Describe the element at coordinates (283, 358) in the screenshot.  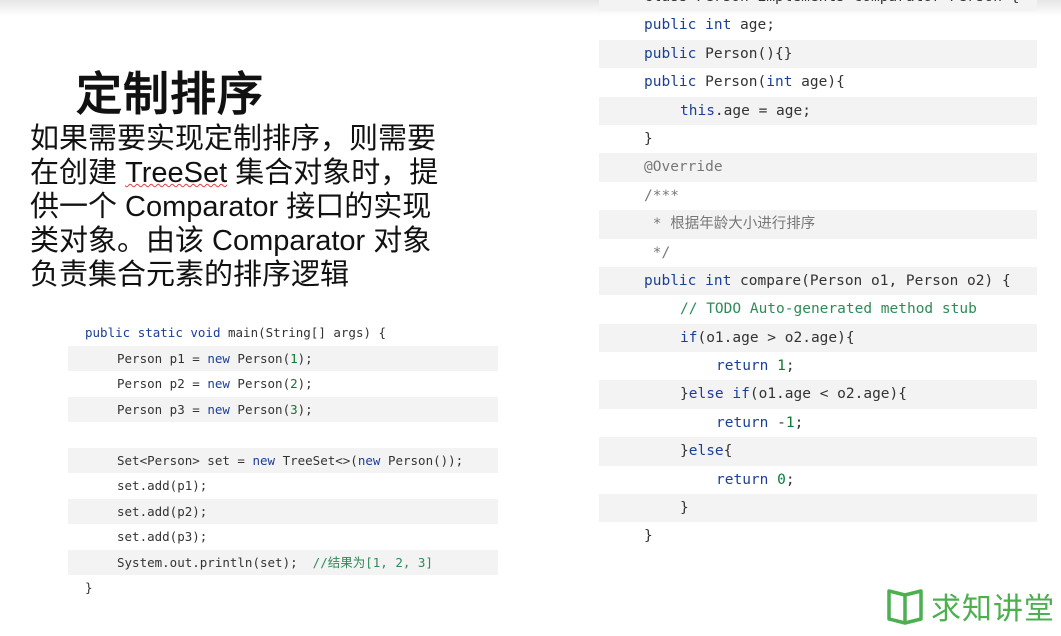
I see `code-line: Person p1 = new Person(1);` at that location.